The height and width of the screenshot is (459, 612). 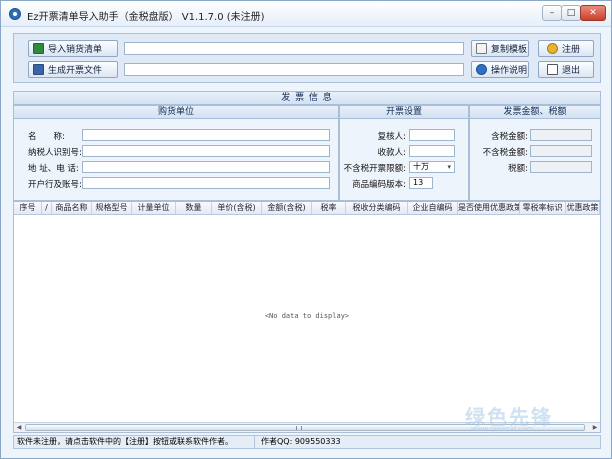 I want to click on chevron-down-icon: ▾, so click(x=449, y=167).